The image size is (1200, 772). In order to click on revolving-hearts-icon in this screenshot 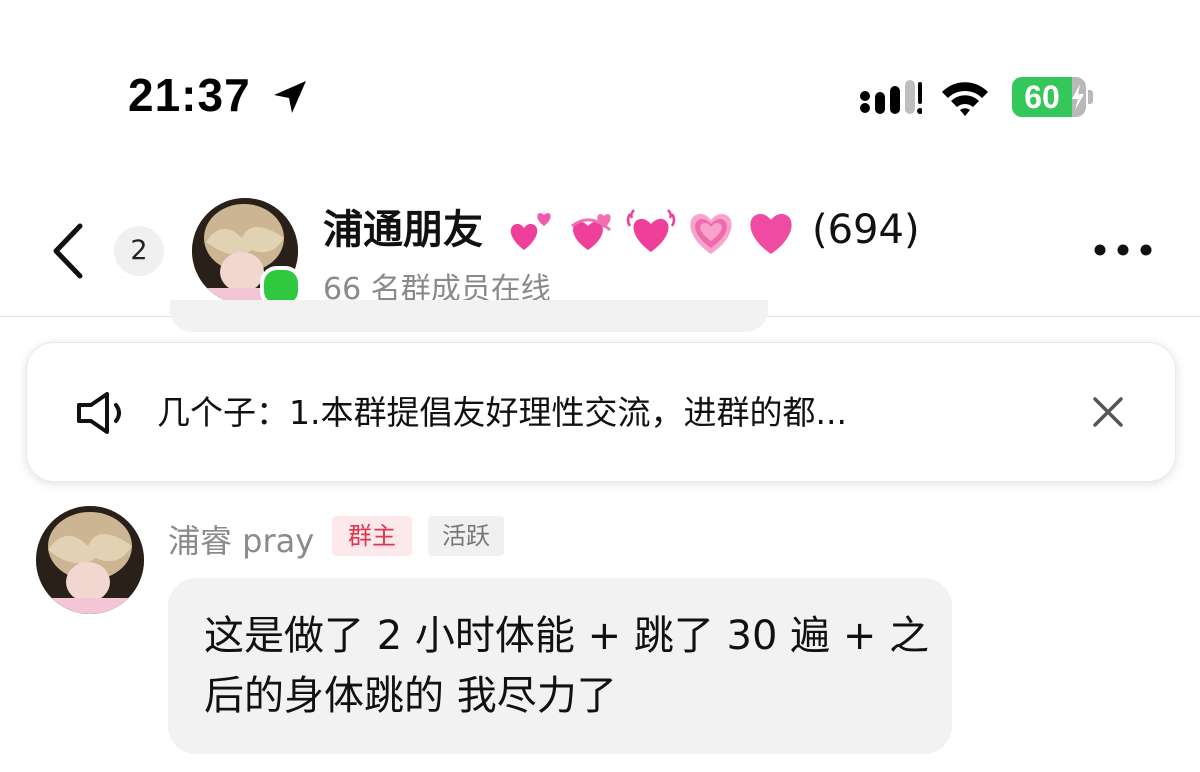, I will do `click(591, 232)`.